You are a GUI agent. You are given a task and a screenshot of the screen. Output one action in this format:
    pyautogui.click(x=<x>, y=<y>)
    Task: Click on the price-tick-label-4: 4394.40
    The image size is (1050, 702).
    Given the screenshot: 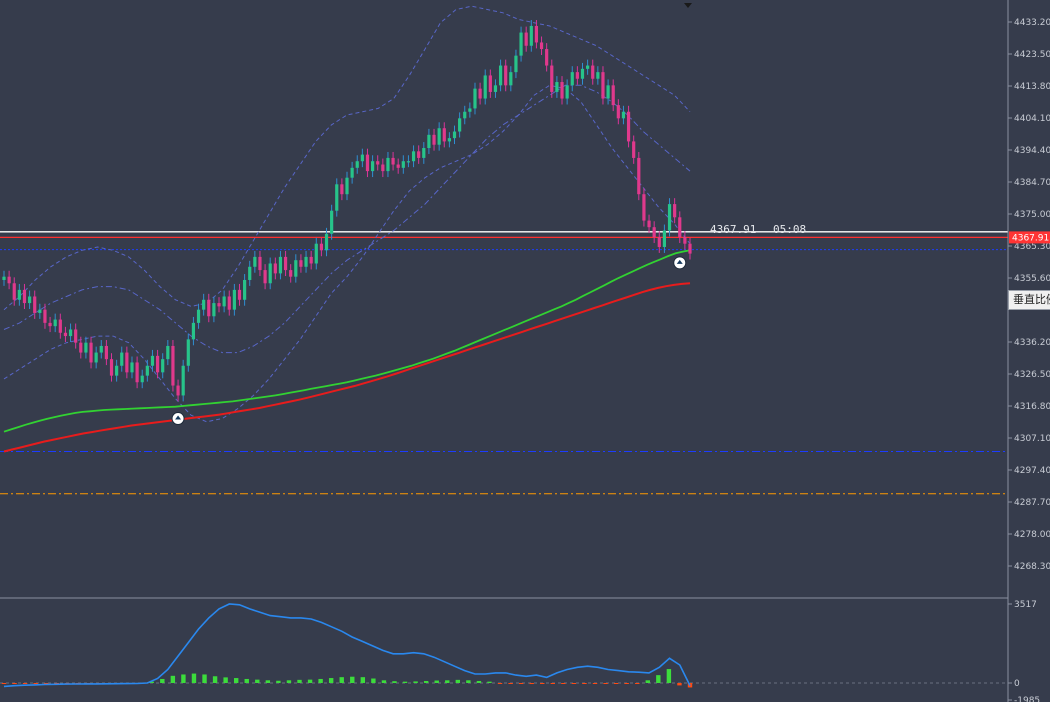 What is the action you would take?
    pyautogui.click(x=1032, y=151)
    